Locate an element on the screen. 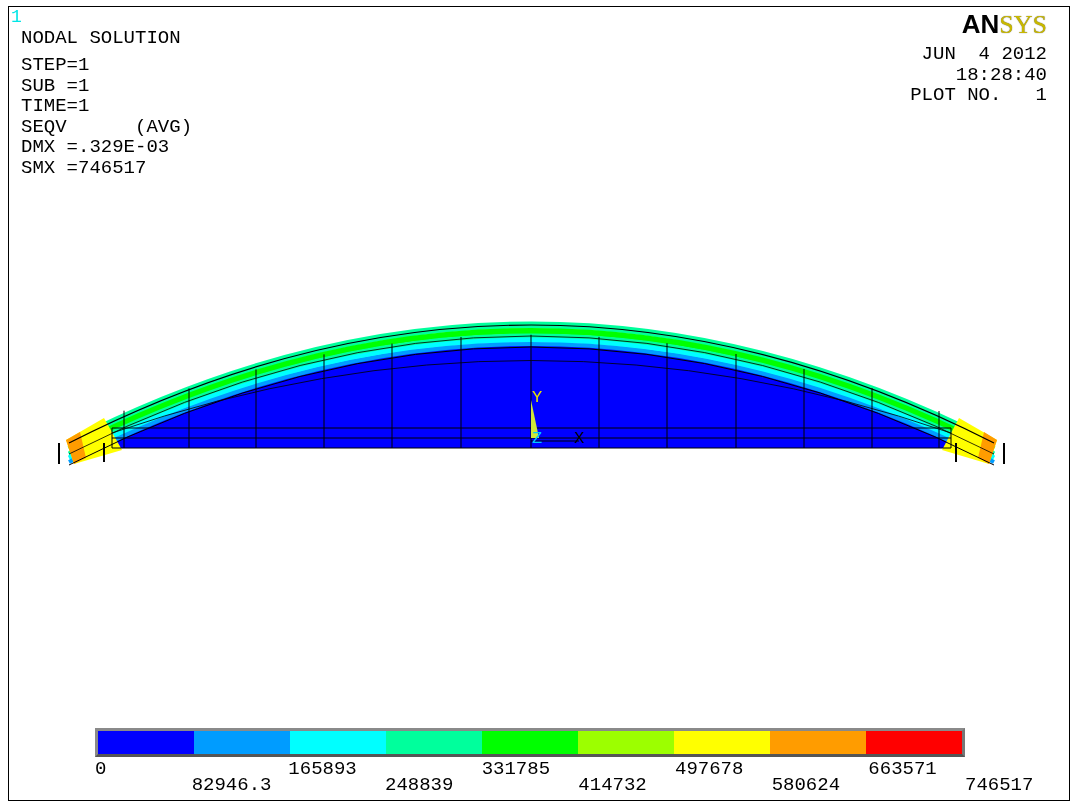 Image resolution: width=1077 pixels, height=810 pixels. plot-title: NODAL SOLUTION is located at coordinates (101, 38).